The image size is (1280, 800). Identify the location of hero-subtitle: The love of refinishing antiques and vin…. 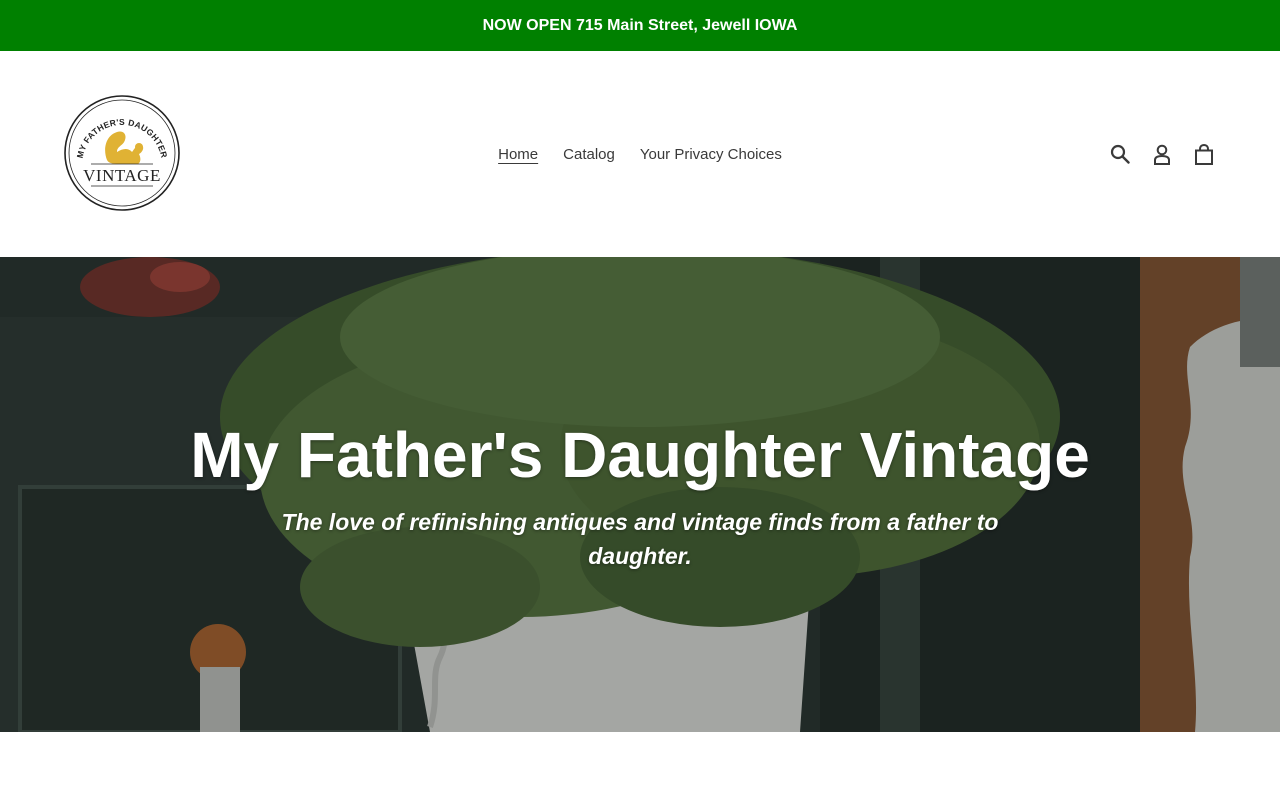
(640, 539).